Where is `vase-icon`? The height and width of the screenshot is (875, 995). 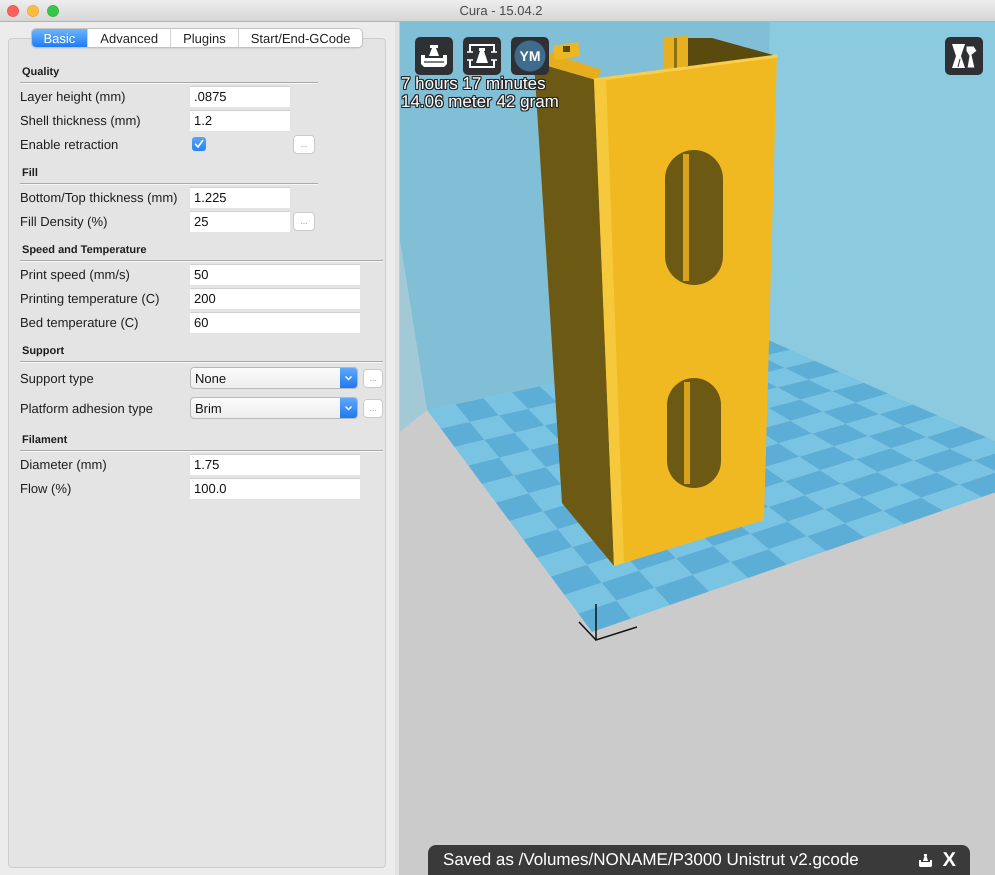
vase-icon is located at coordinates (964, 56).